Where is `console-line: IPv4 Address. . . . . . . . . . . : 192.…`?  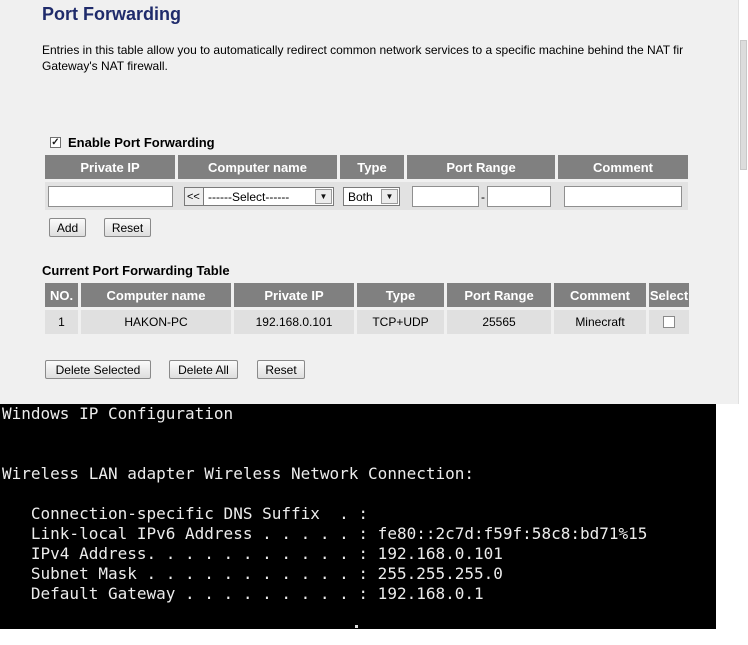 console-line: IPv4 Address. . . . . . . . . . . : 192.… is located at coordinates (252, 553).